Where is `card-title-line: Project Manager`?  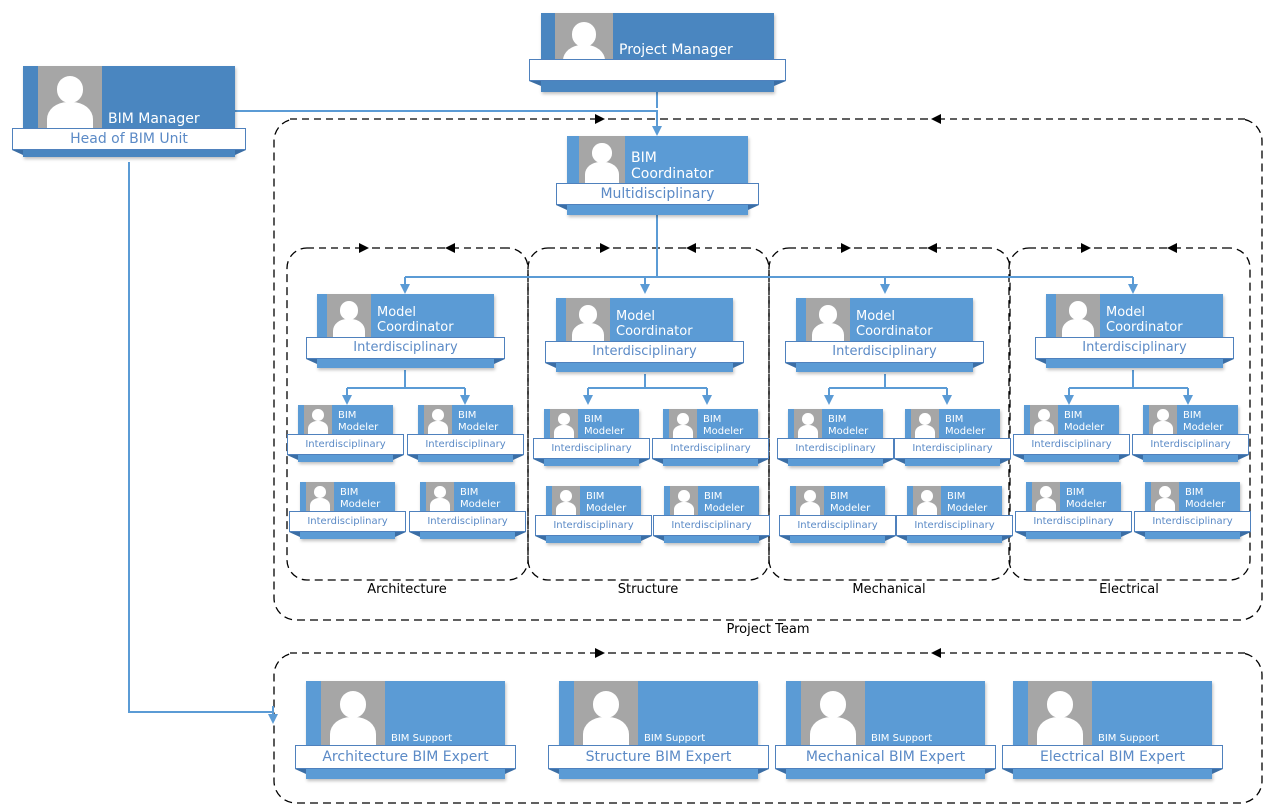 card-title-line: Project Manager is located at coordinates (676, 49).